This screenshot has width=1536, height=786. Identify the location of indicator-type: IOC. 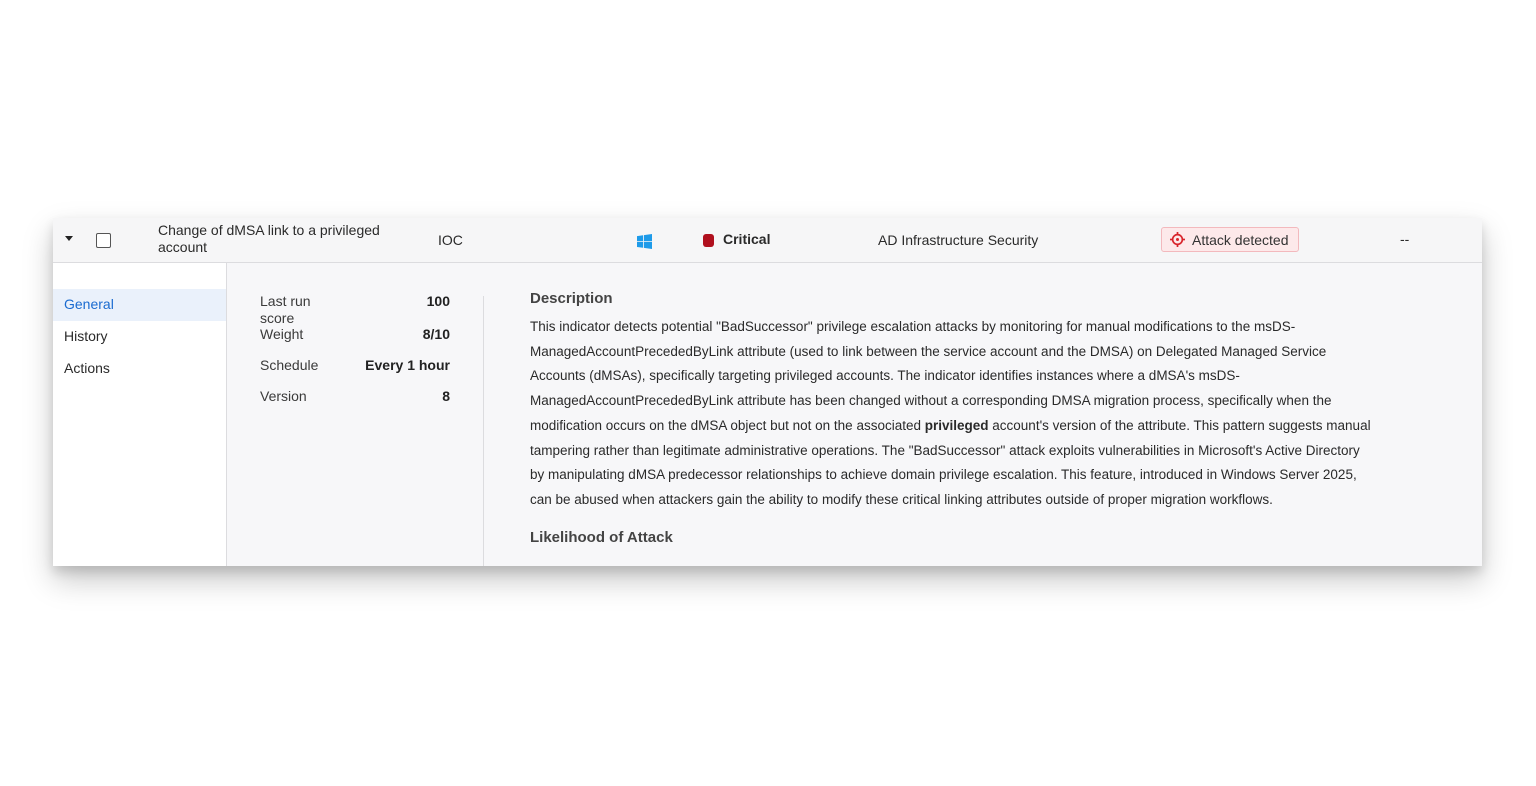
(450, 240).